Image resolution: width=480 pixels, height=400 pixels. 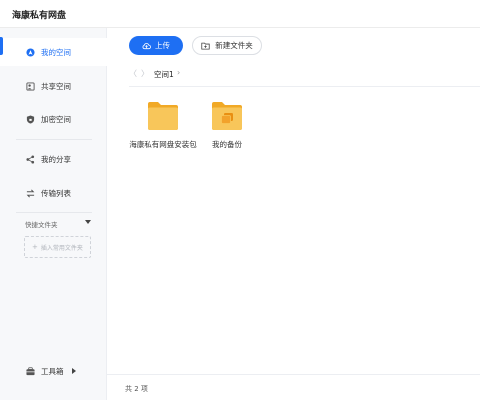 I want to click on my-space-icon, so click(x=30, y=52).